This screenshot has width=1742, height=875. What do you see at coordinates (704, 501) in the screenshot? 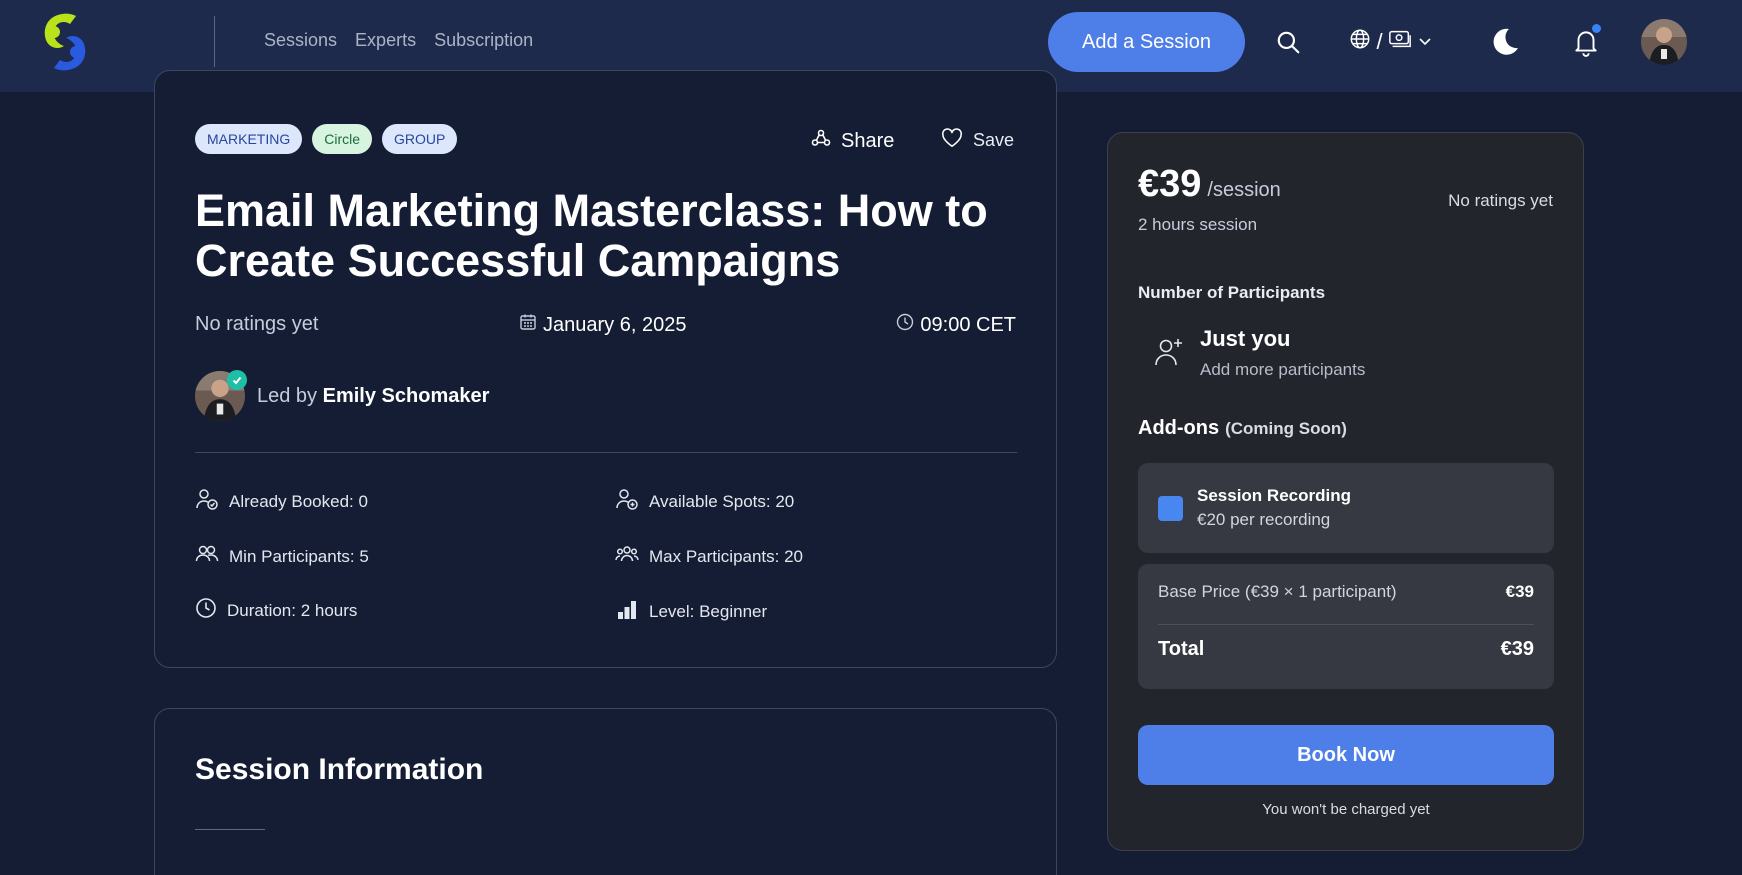
I see `stat-available-spots: Available Spots: 20` at bounding box center [704, 501].